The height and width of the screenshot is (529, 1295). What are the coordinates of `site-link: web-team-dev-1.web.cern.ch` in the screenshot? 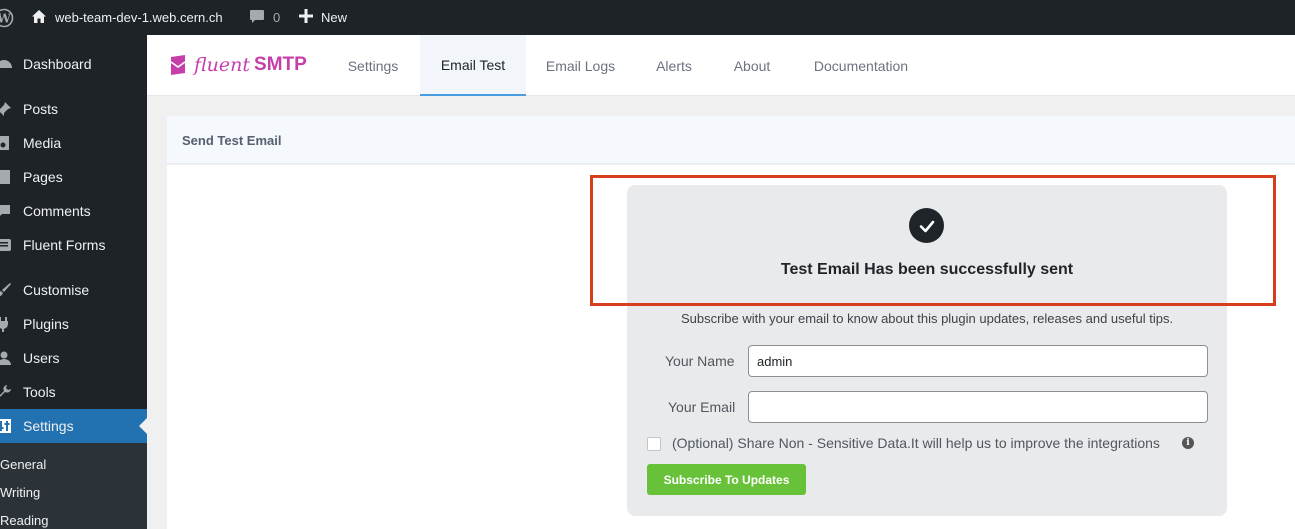 It's located at (127, 17).